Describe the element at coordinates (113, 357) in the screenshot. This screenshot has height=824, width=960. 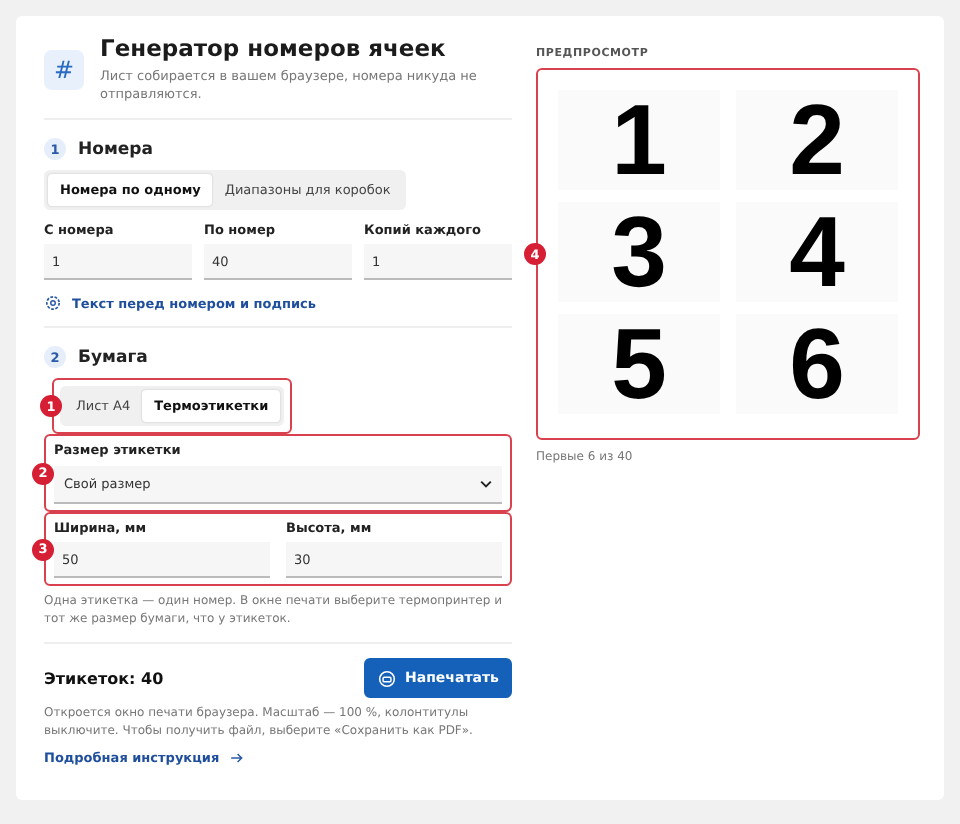
I see `section-title: Бумага` at that location.